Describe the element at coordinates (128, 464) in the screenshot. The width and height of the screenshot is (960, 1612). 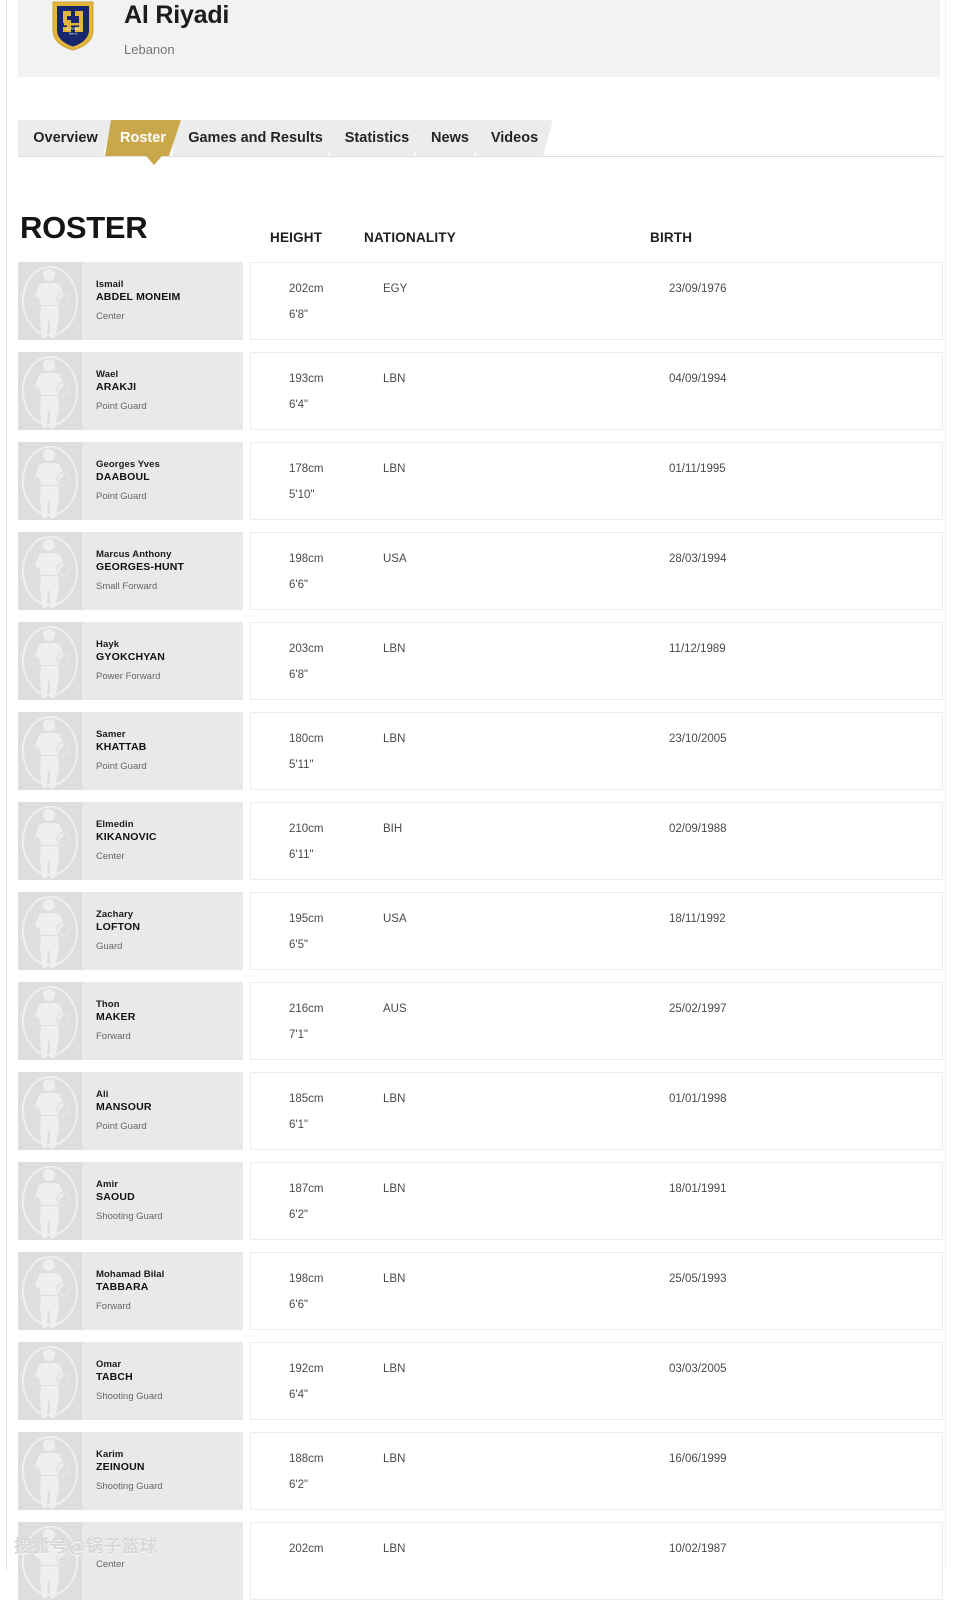
I see `player-first-name: Georges Yves` at that location.